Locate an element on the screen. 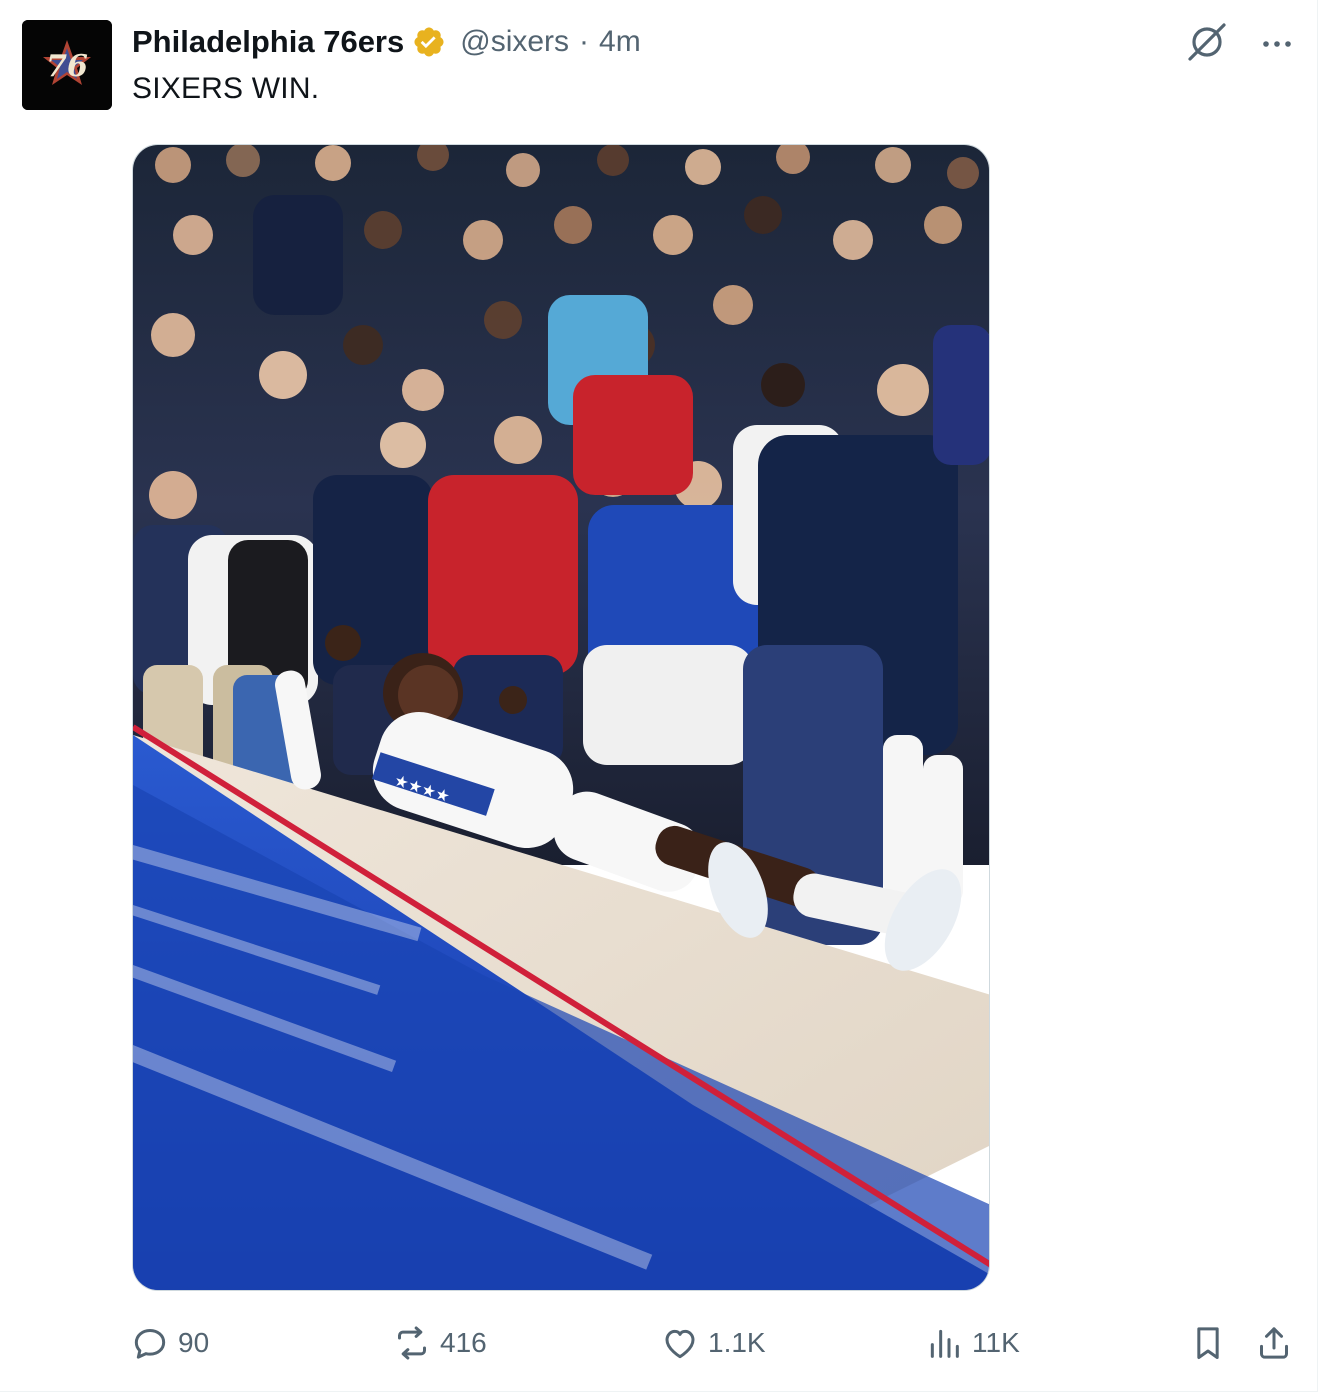  author-display-name: Philadelphia 76ers is located at coordinates (268, 42).